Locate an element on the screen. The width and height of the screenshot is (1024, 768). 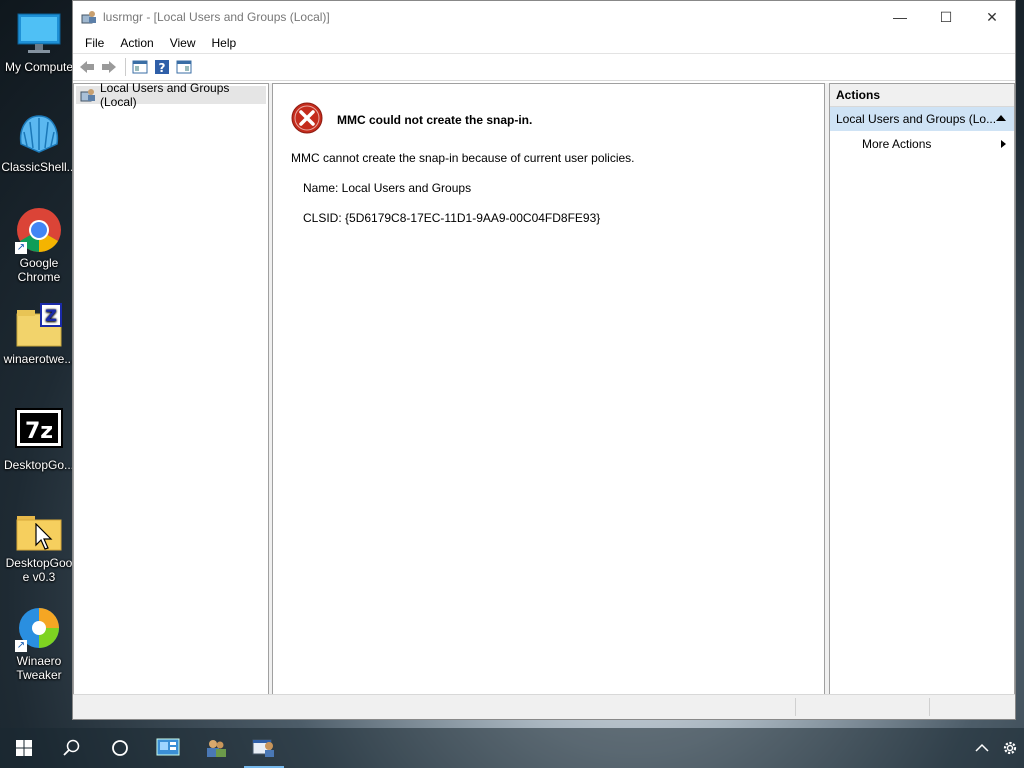
maximize-button: ☐ is located at coordinates (946, 17).